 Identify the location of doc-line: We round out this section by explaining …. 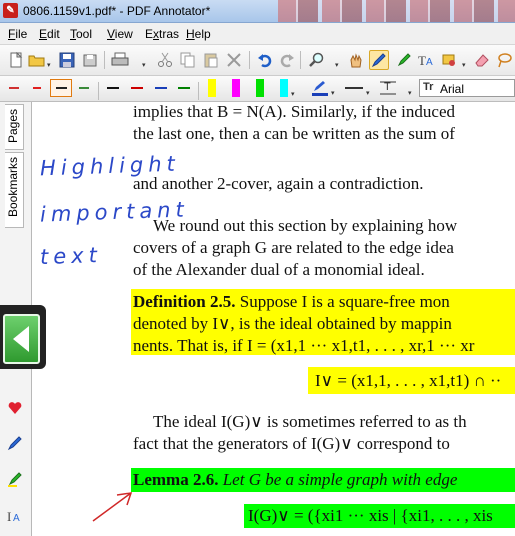
(305, 225).